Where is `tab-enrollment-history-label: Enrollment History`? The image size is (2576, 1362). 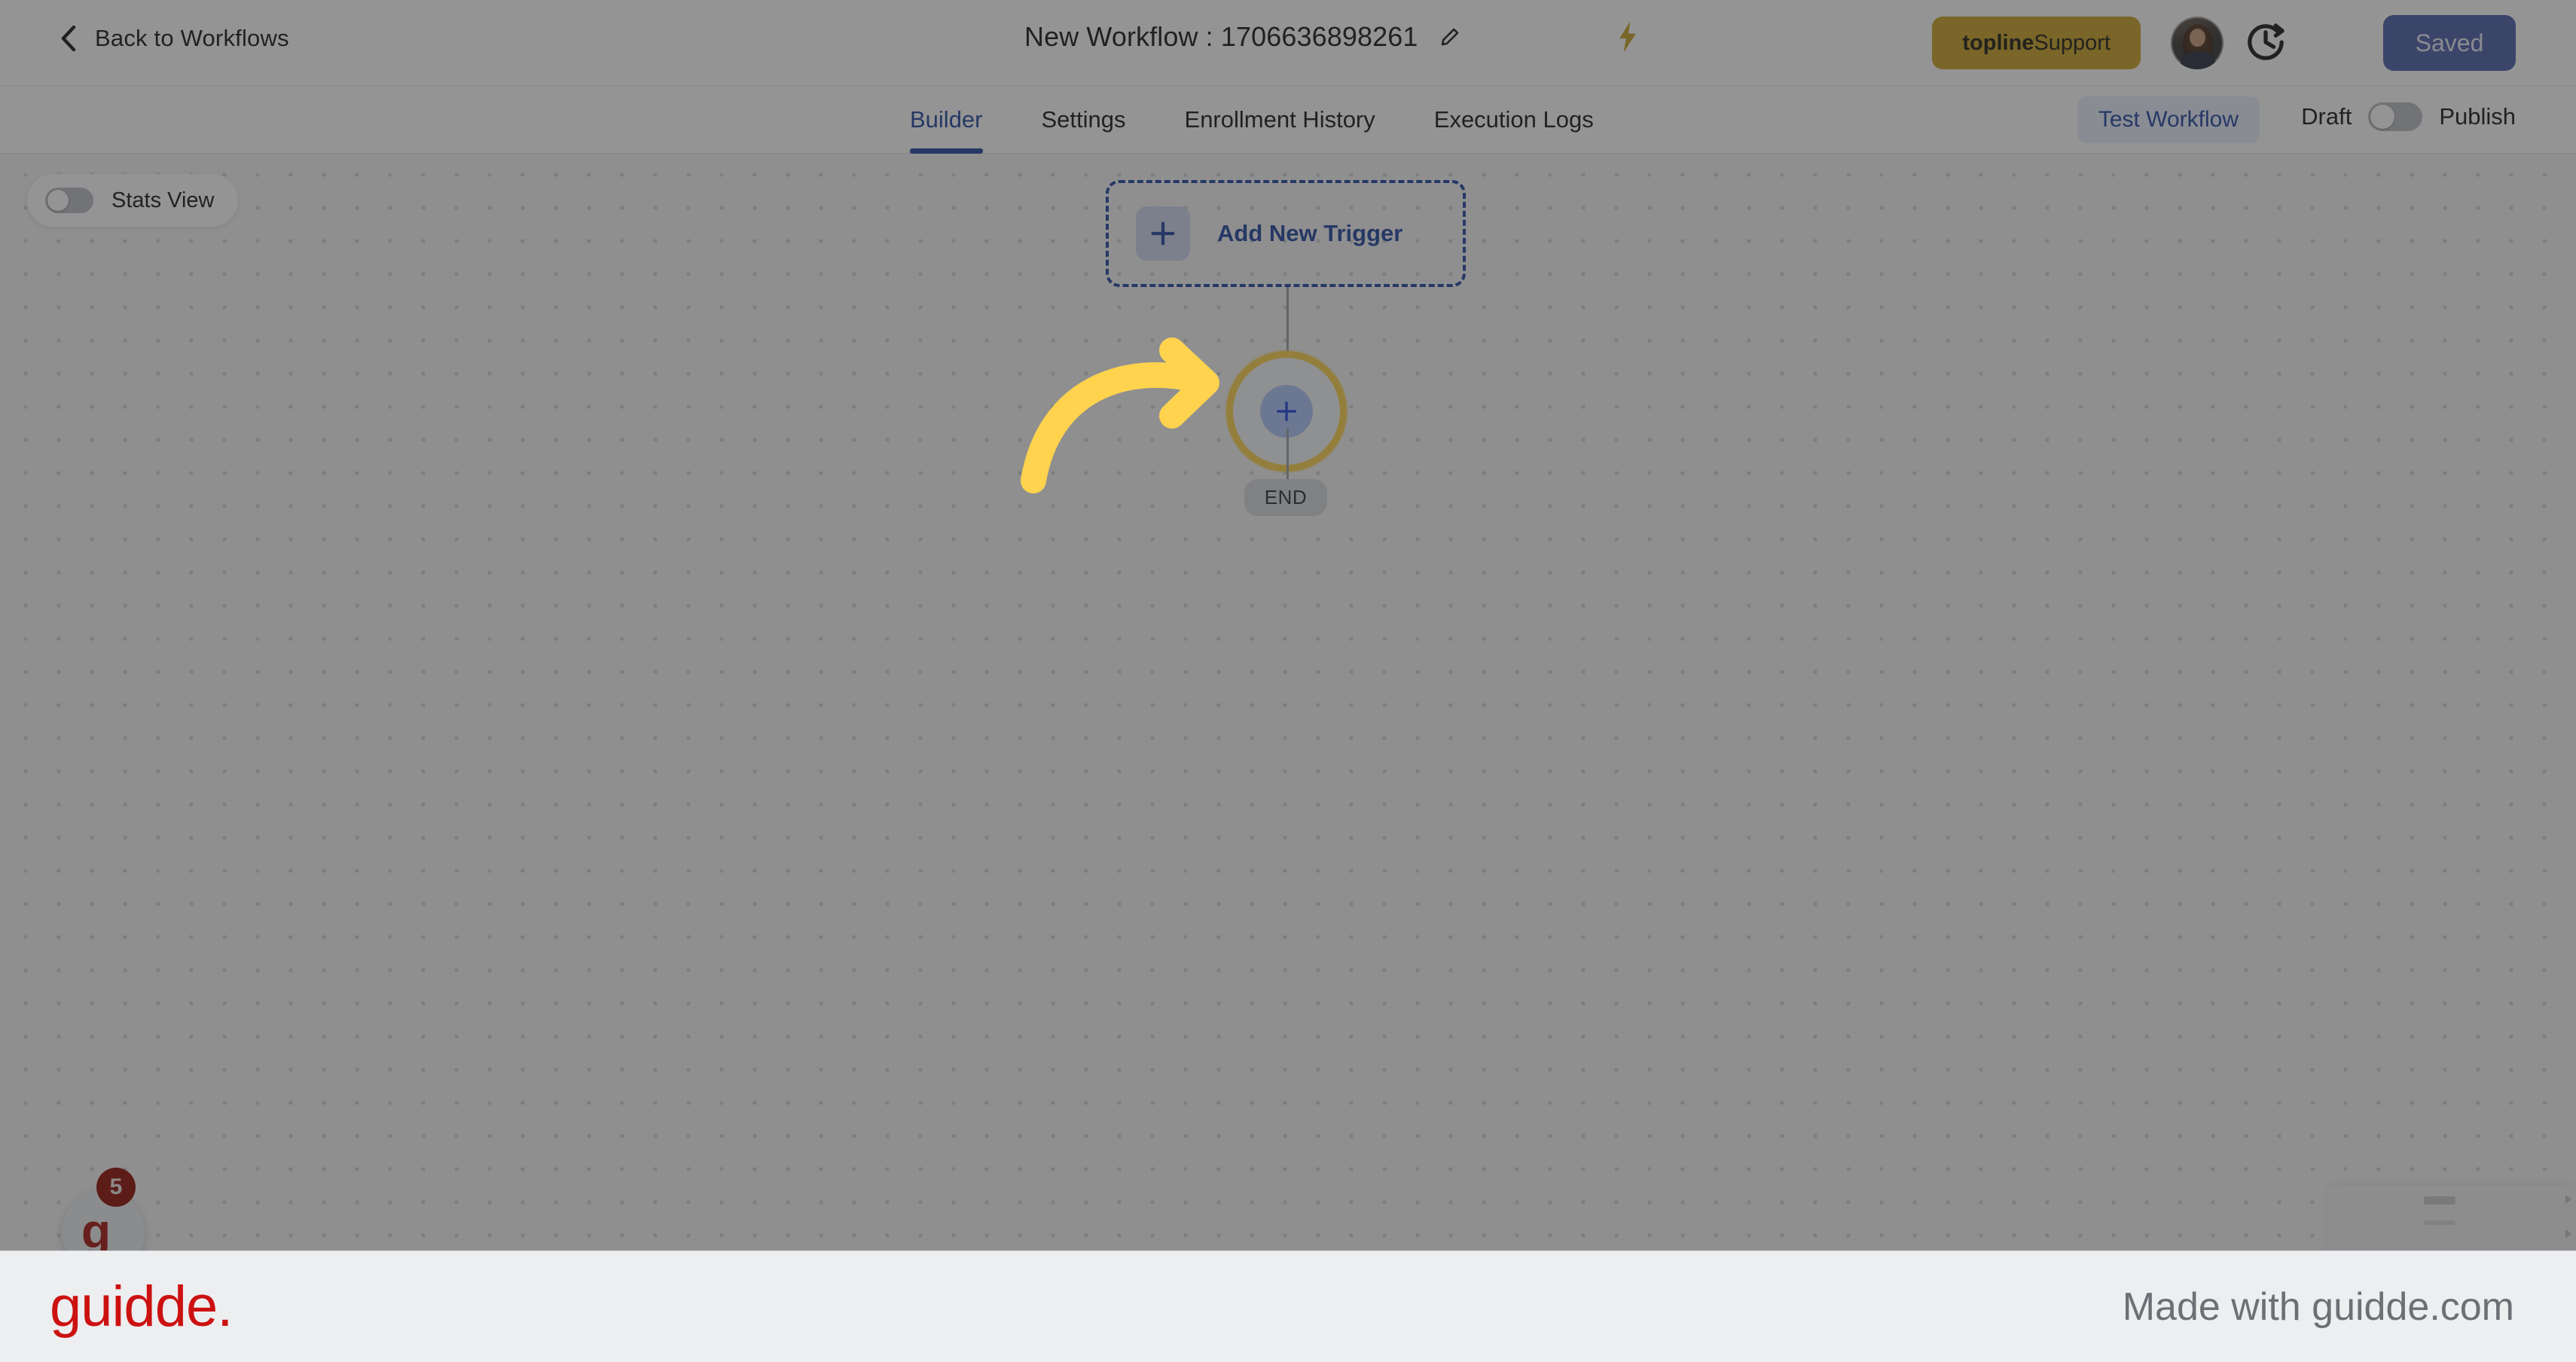
tab-enrollment-history-label: Enrollment History is located at coordinates (1280, 120).